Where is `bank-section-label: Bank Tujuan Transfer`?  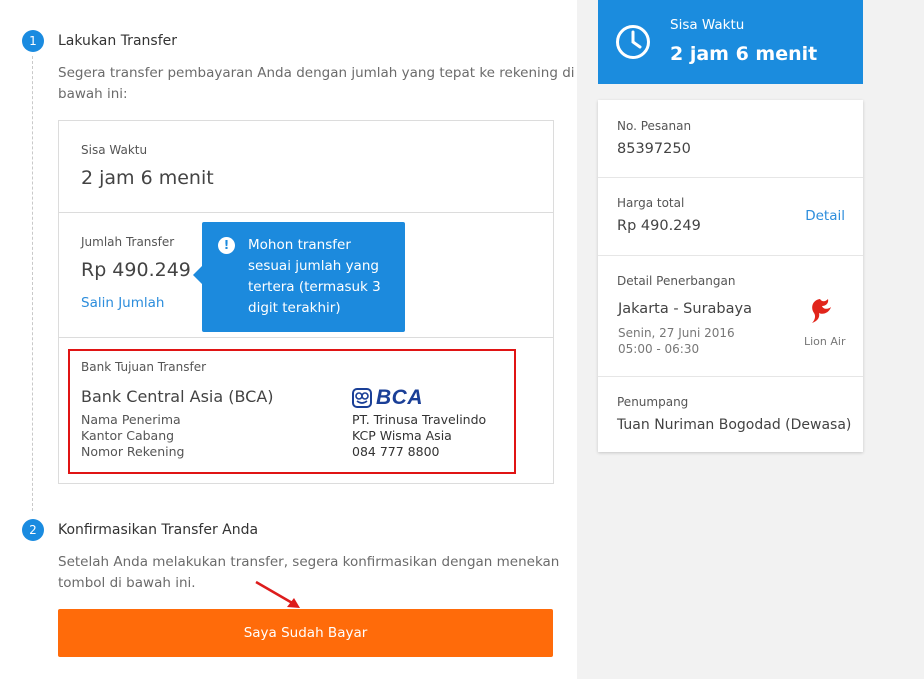 bank-section-label: Bank Tujuan Transfer is located at coordinates (144, 367).